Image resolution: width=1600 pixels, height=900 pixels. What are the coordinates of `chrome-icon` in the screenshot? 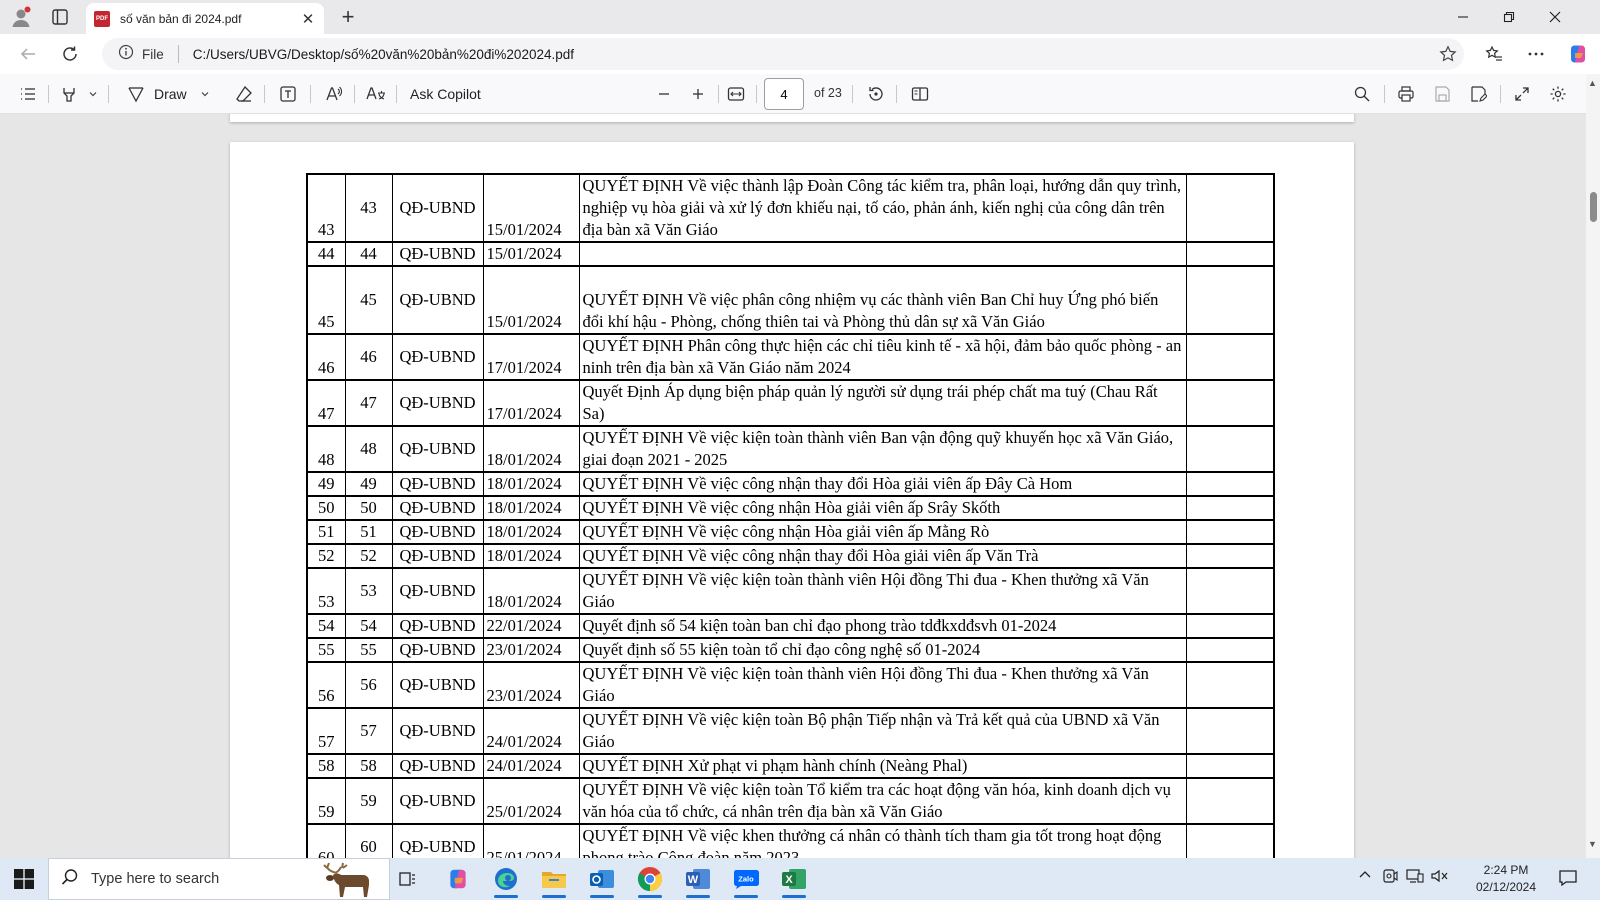 It's located at (650, 880).